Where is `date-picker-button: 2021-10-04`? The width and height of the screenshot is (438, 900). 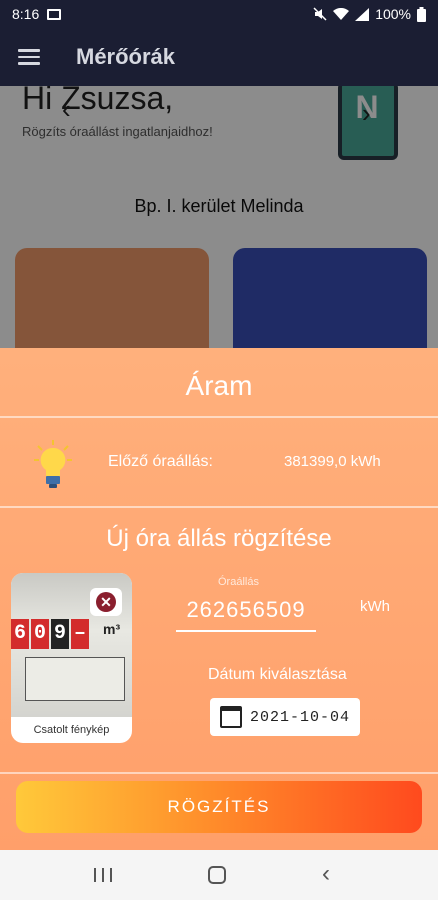 date-picker-button: 2021-10-04 is located at coordinates (285, 717).